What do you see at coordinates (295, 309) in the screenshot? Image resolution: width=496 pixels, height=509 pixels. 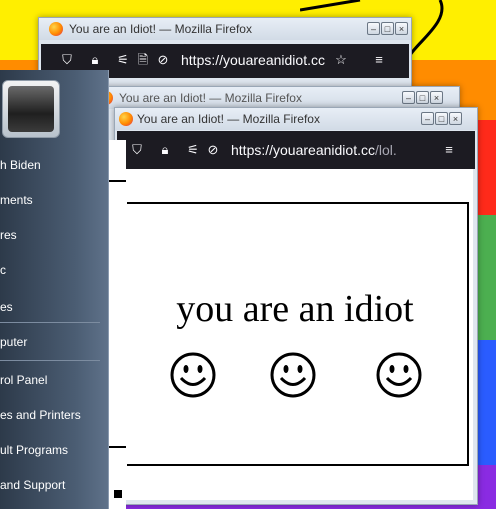 I see `idiot-message: you are an idiot` at bounding box center [295, 309].